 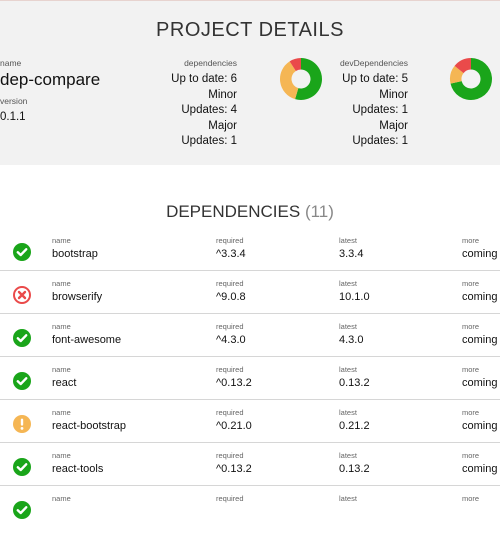 I want to click on x-circle-icon, so click(x=22, y=295).